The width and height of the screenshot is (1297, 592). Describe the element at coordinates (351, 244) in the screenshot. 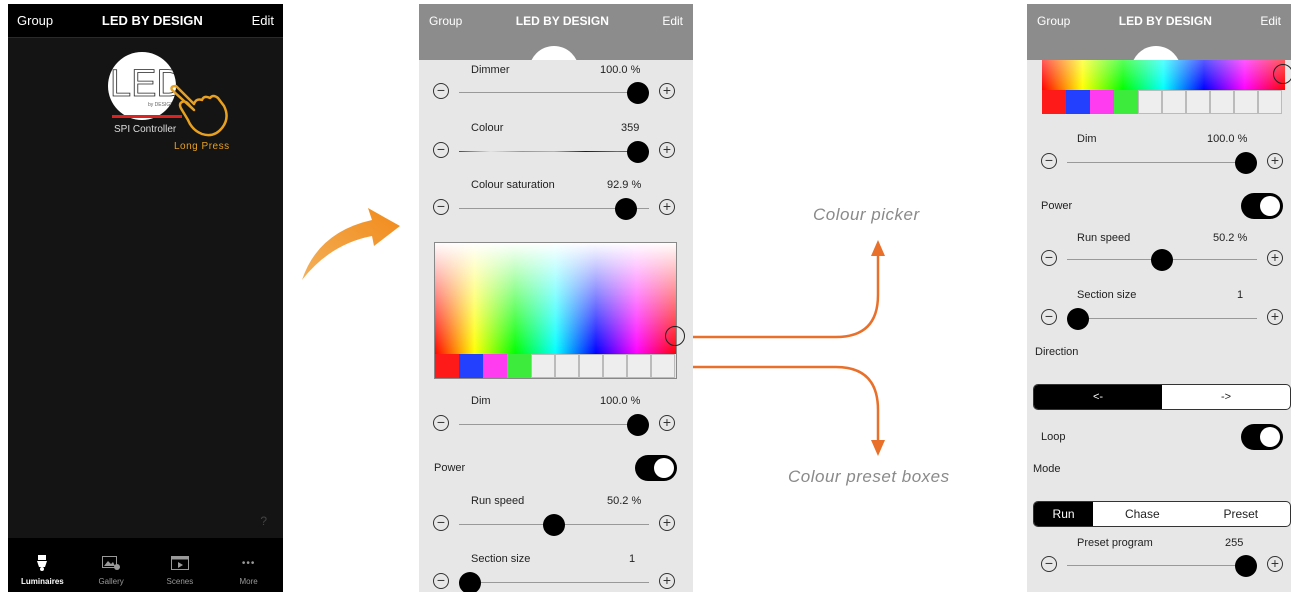

I see `flow-arrow-icon` at that location.